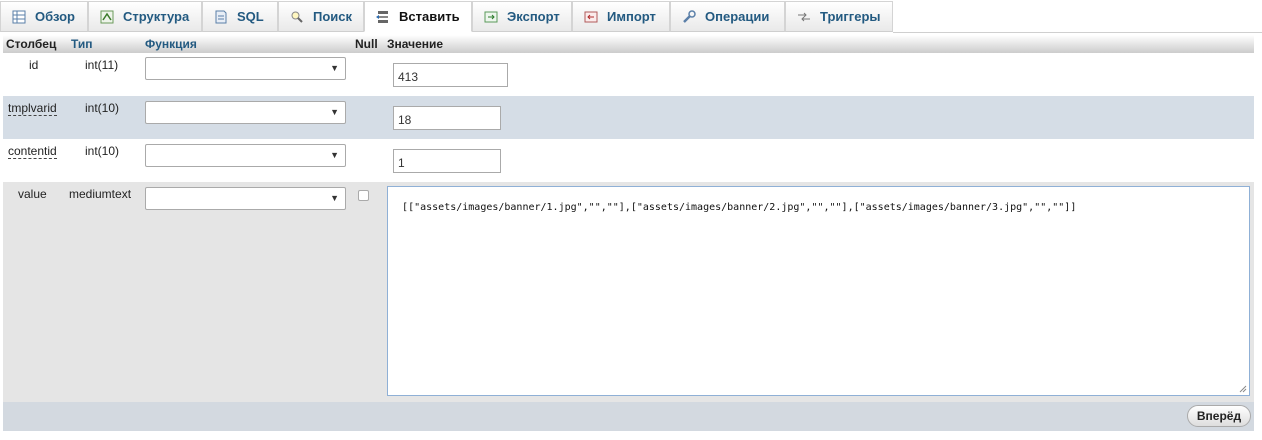  I want to click on column-name: tmplvarid, so click(32, 108).